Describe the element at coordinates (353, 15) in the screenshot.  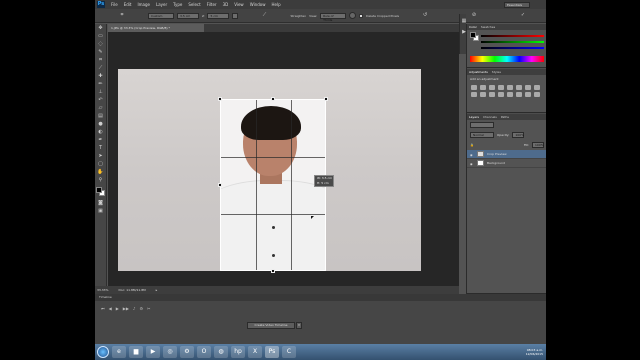
I see `settings-gear-icon` at that location.